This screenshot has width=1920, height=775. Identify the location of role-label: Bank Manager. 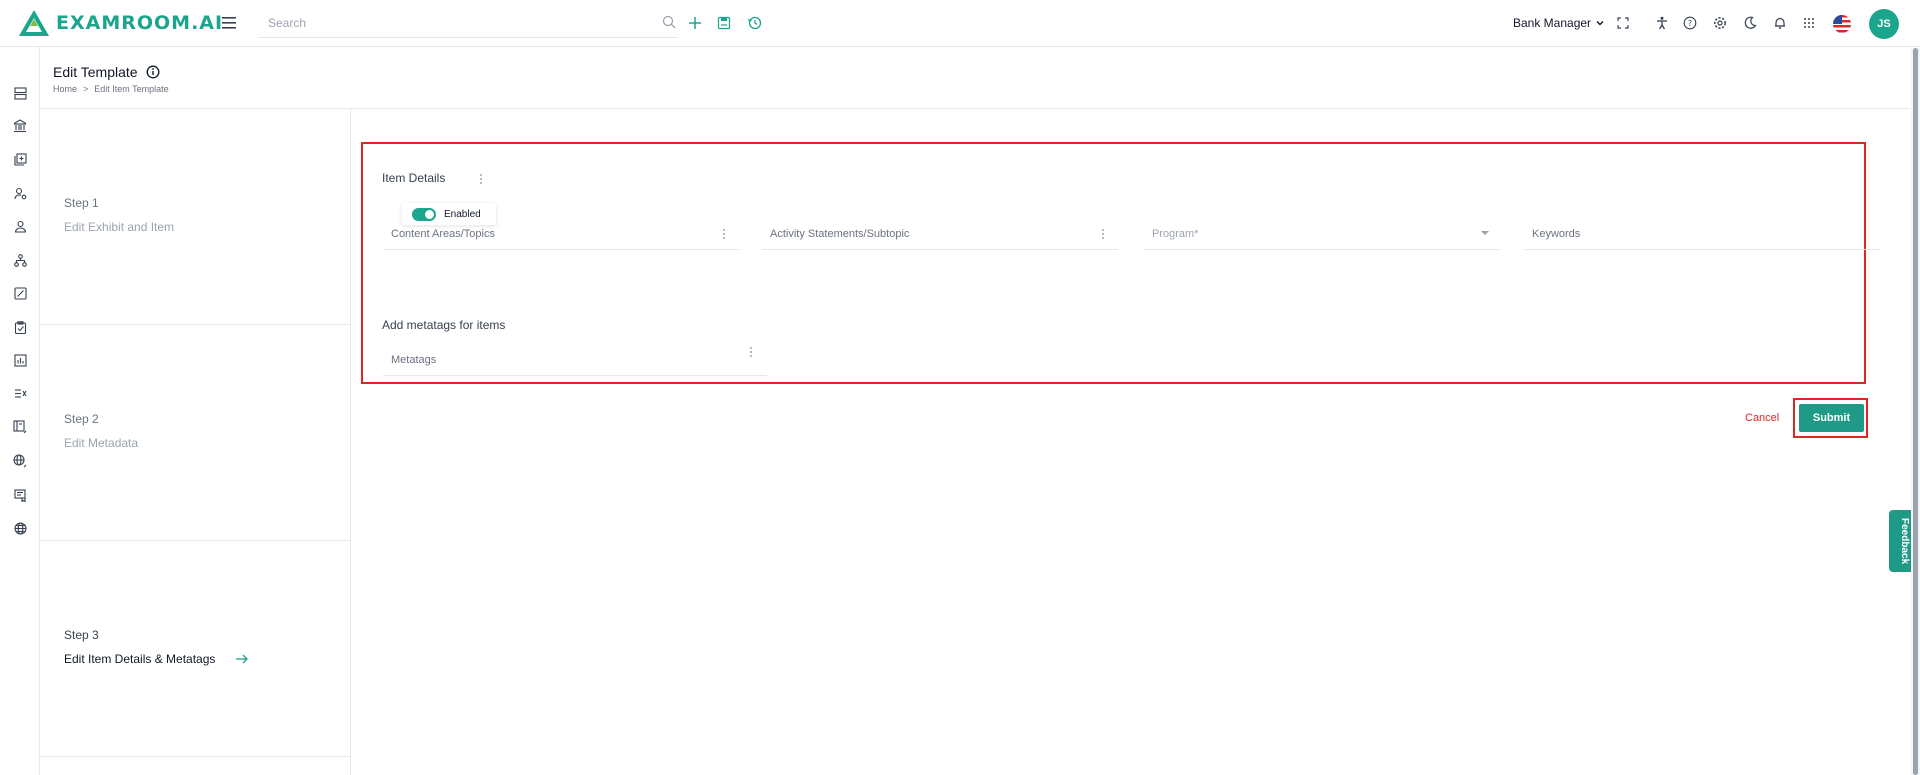
(1552, 23).